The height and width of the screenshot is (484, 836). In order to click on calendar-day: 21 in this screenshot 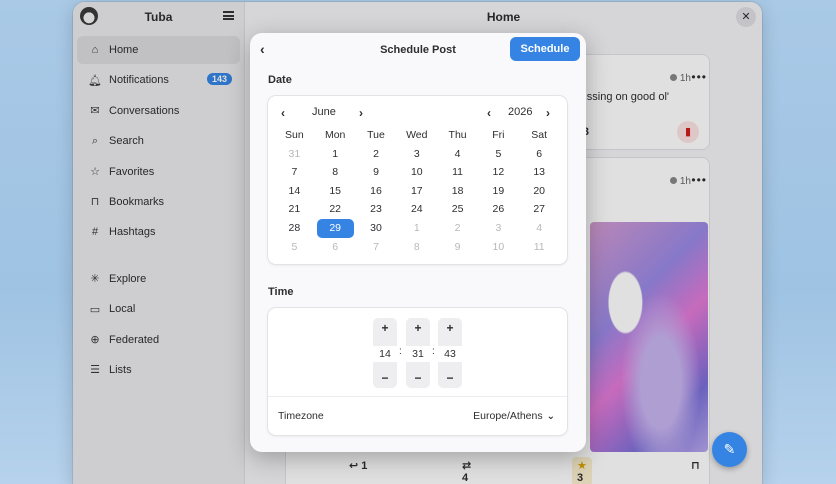, I will do `click(294, 209)`.